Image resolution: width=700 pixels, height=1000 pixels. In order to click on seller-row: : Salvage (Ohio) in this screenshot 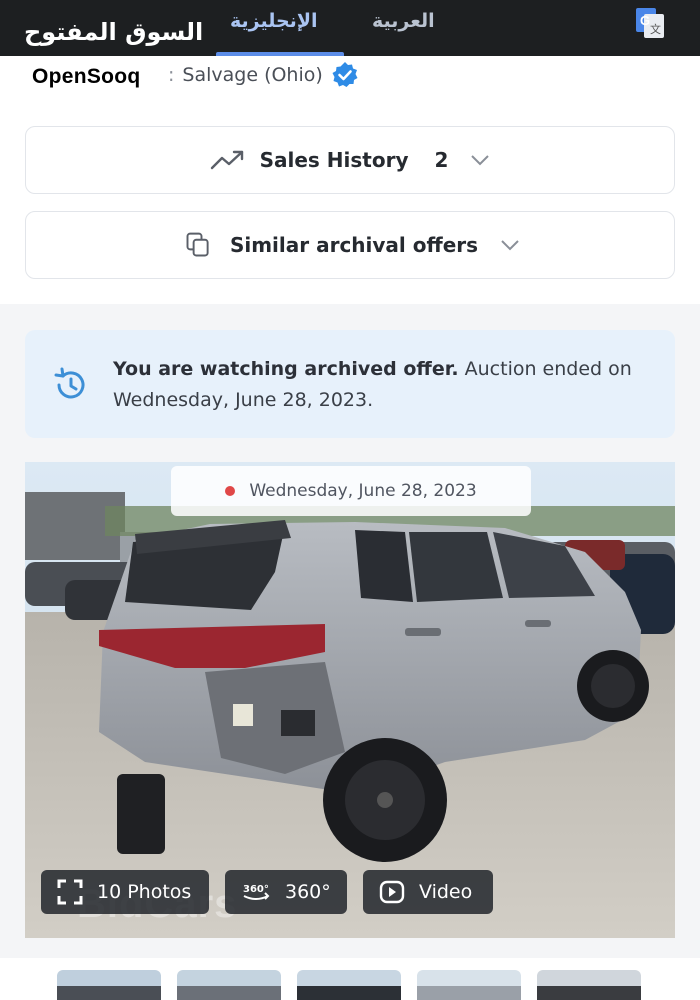, I will do `click(263, 75)`.